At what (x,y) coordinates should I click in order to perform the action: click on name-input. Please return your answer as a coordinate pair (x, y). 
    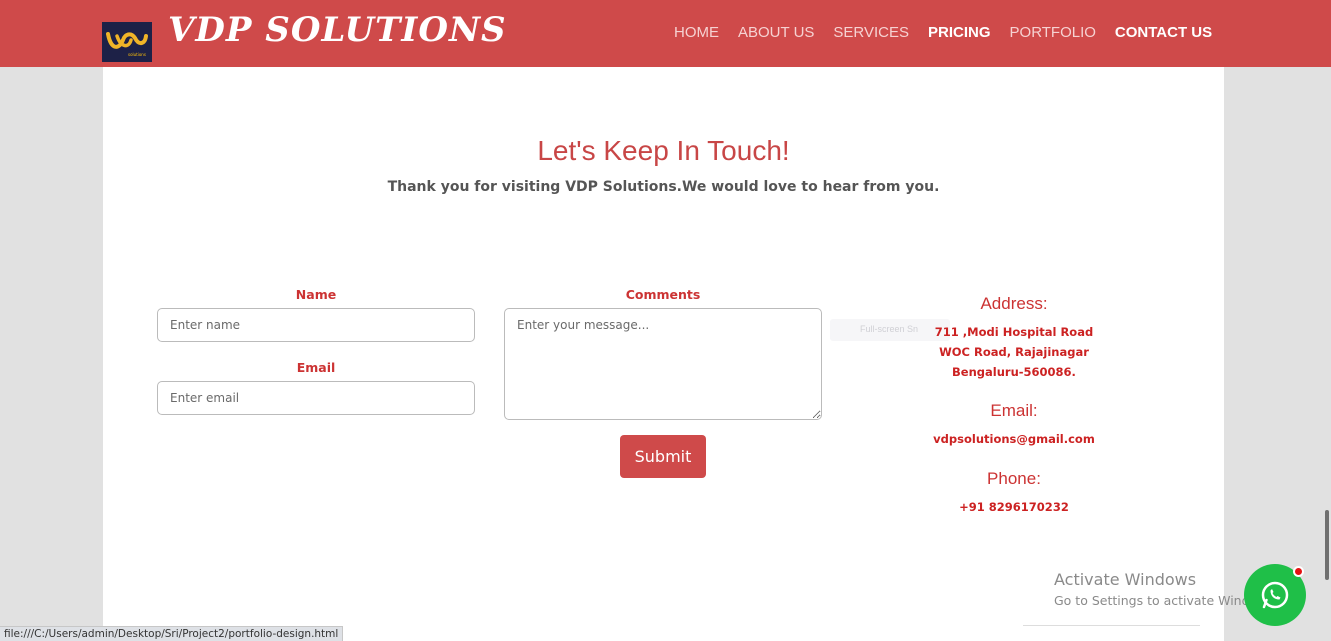
    Looking at the image, I should click on (316, 325).